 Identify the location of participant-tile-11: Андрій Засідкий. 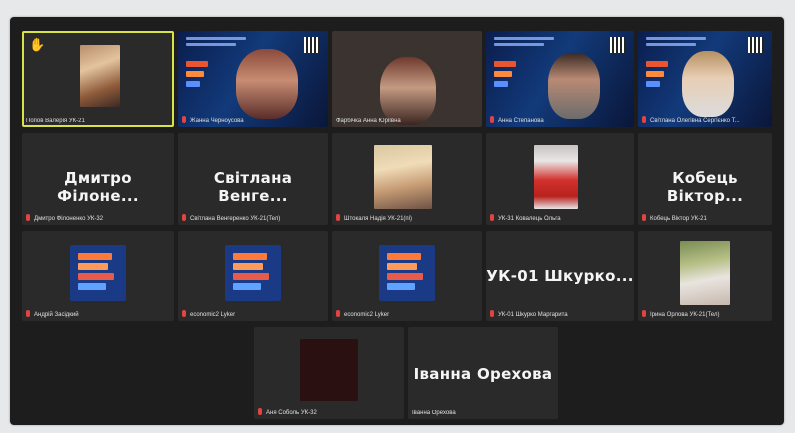
(98, 276).